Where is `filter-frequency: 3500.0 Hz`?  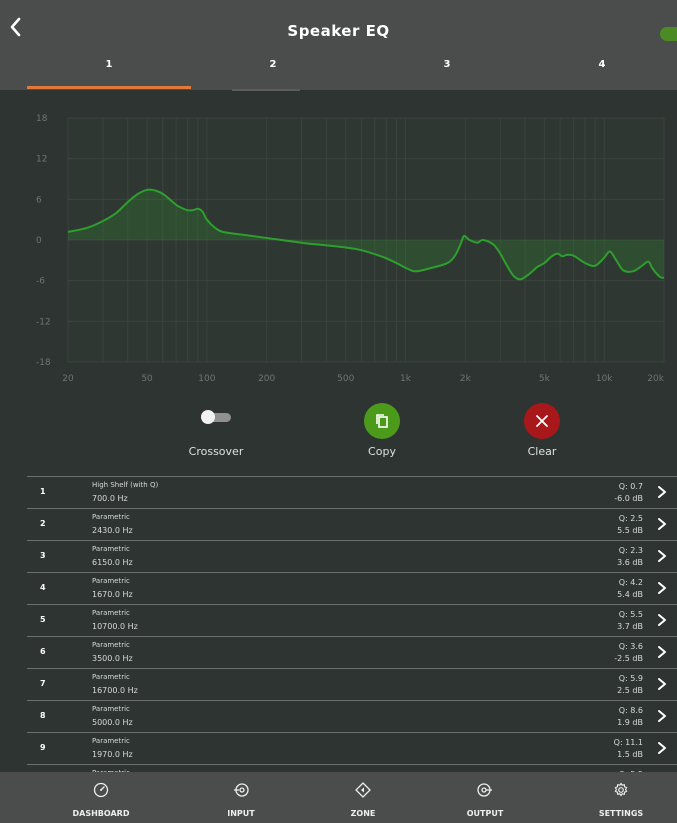
filter-frequency: 3500.0 Hz is located at coordinates (112, 658).